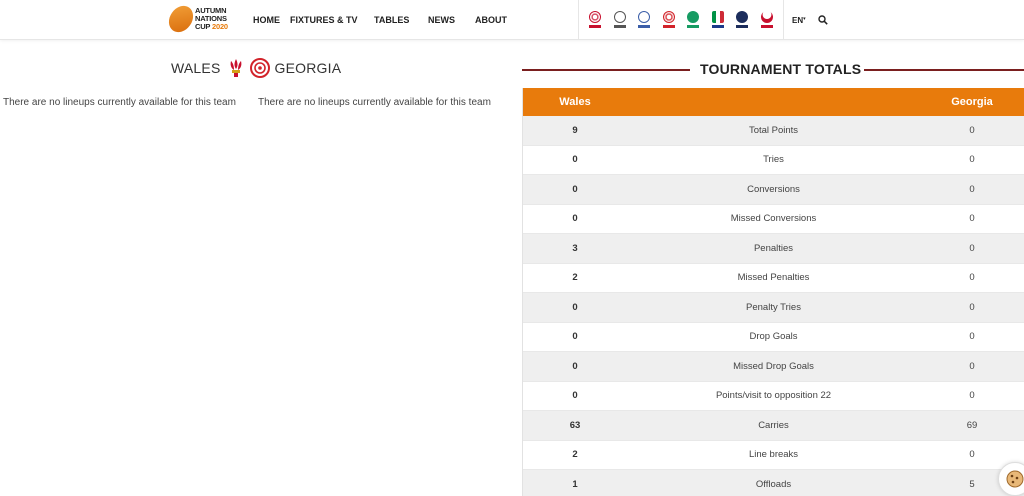  Describe the element at coordinates (575, 425) in the screenshot. I see `home-value: 63` at that location.